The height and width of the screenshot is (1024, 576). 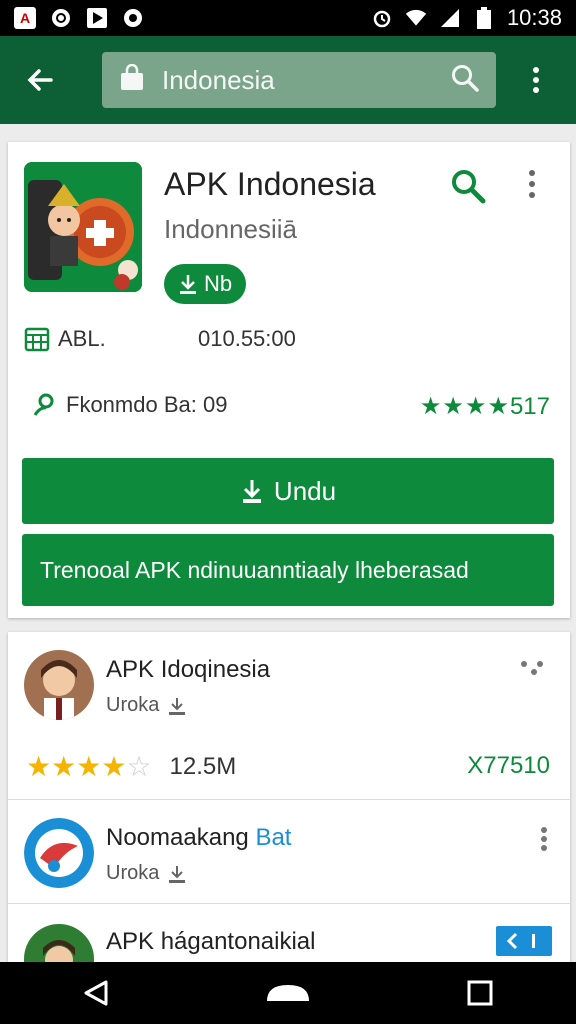 What do you see at coordinates (416, 18) in the screenshot?
I see `wifi-icon` at bounding box center [416, 18].